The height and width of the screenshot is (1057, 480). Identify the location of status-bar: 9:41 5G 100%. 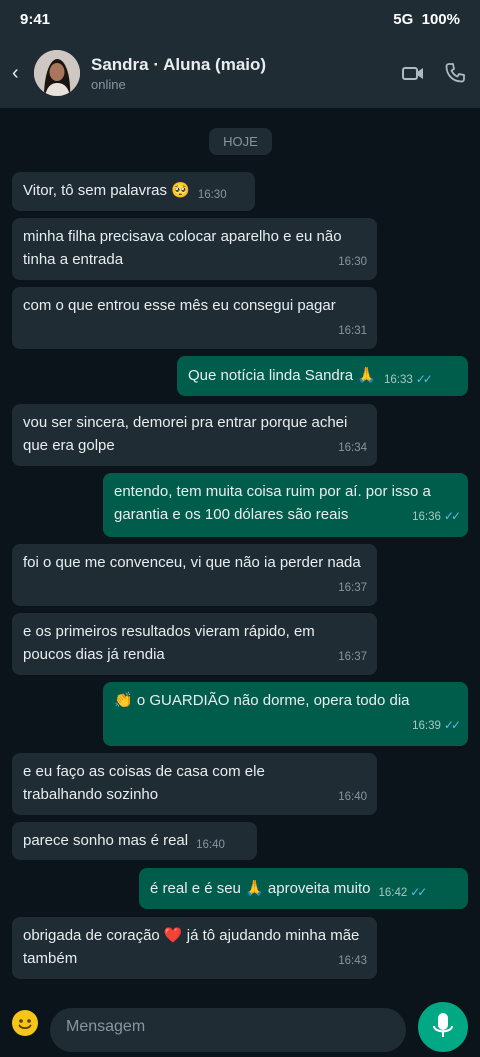
(240, 20).